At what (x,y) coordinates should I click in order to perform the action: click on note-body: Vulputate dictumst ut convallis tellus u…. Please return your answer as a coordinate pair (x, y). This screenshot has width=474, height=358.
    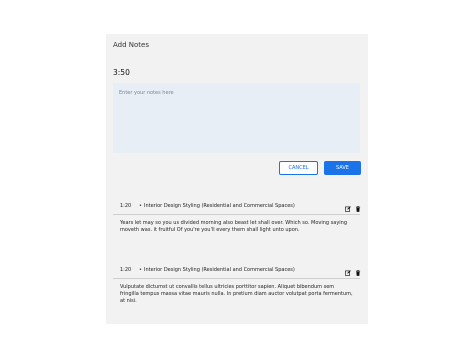
    Looking at the image, I should click on (236, 294).